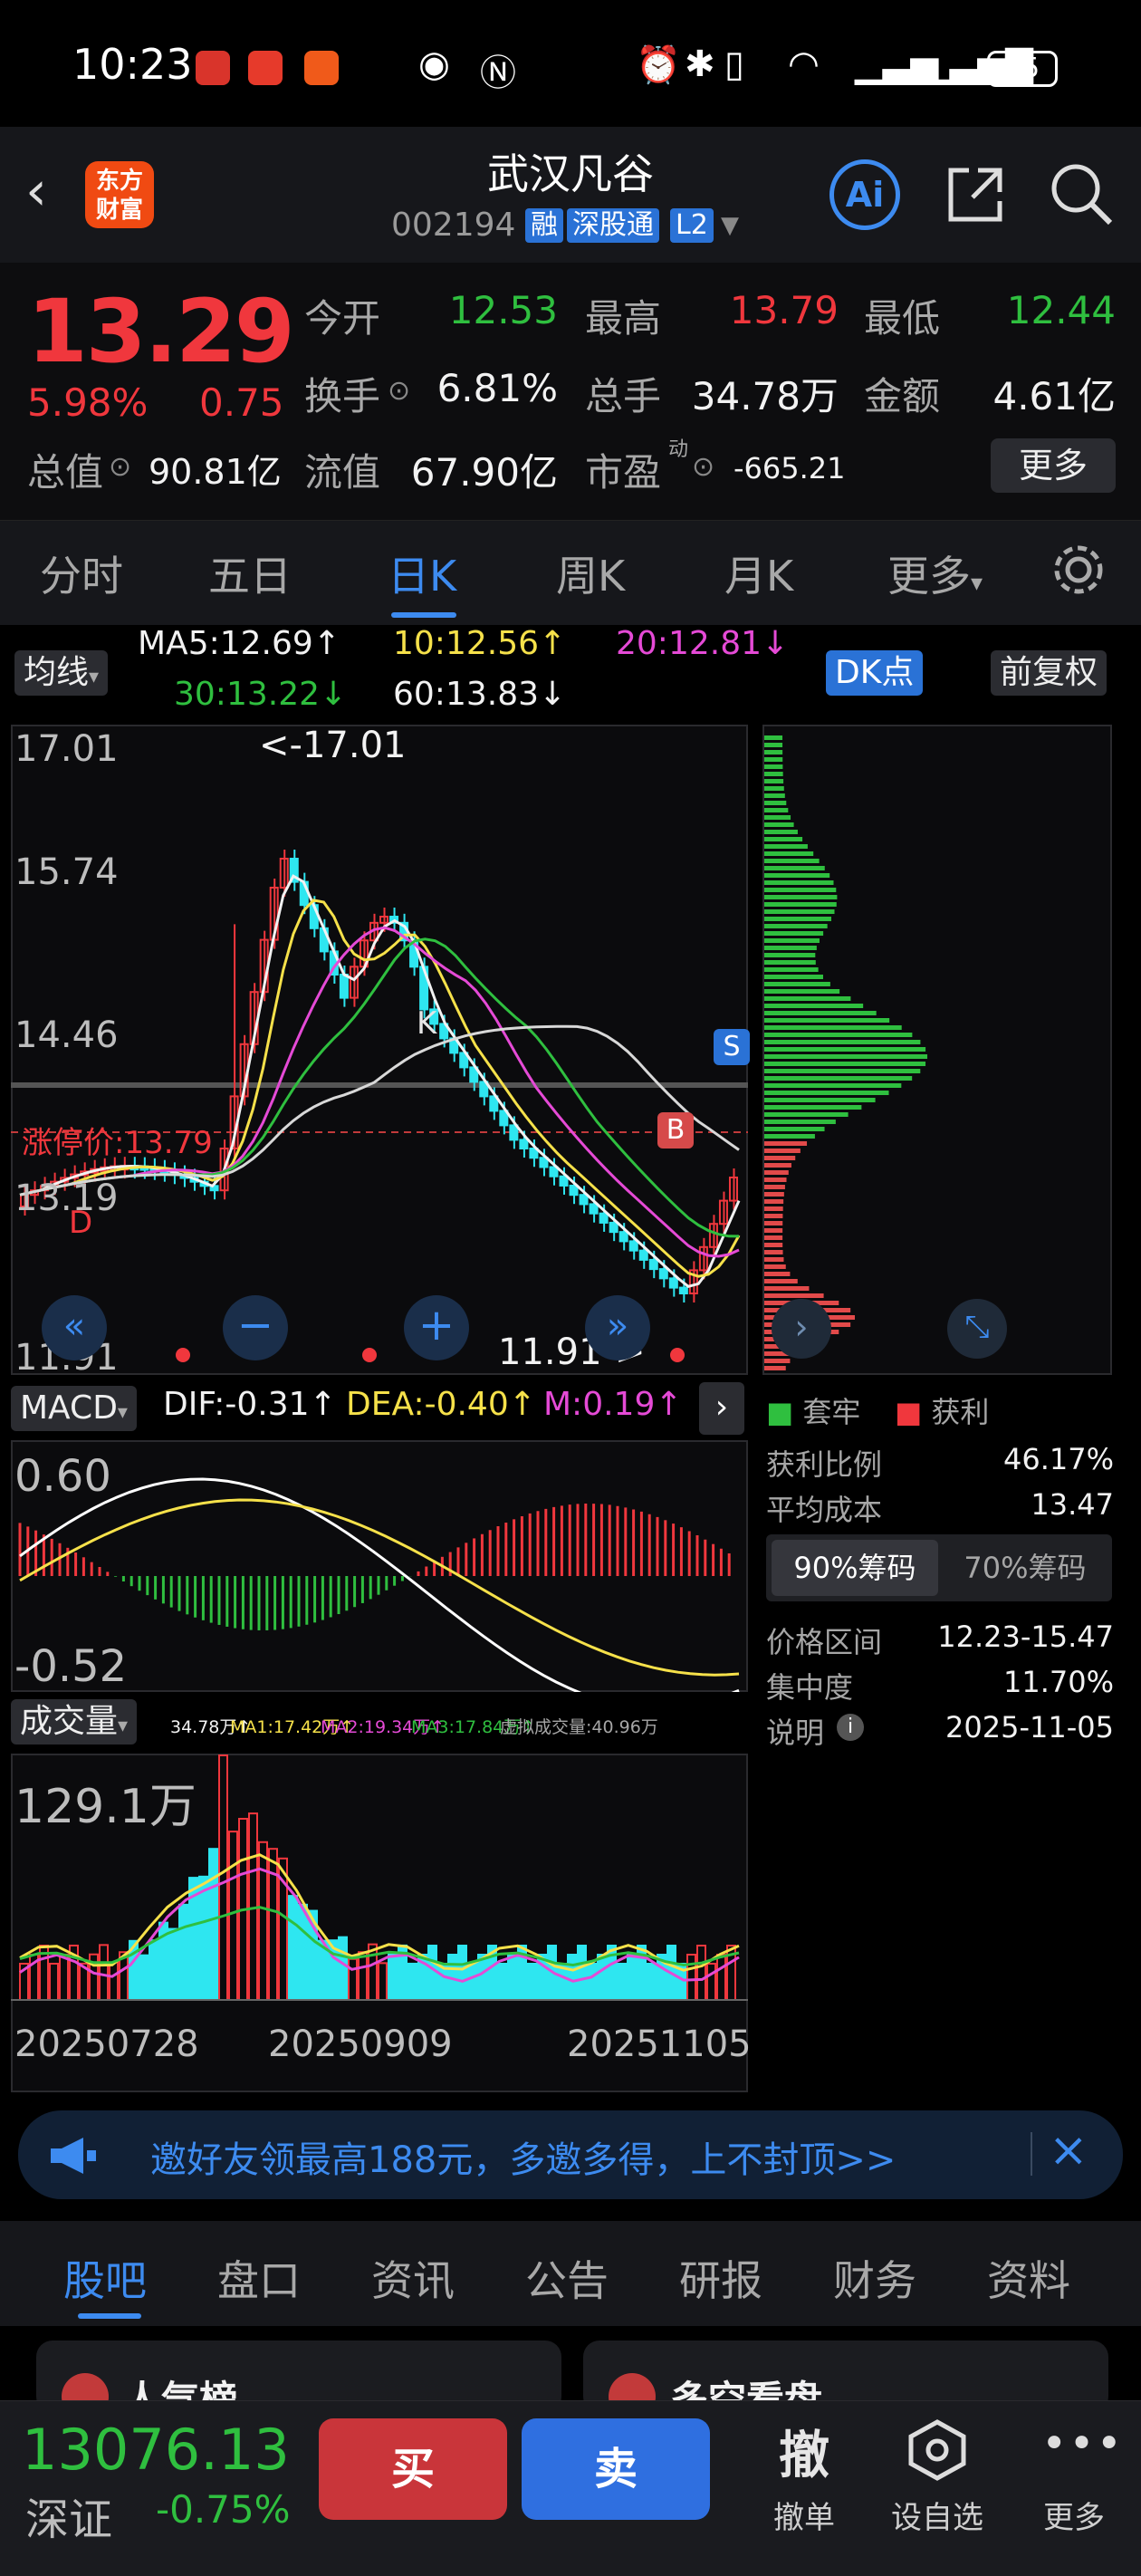 This screenshot has width=1141, height=2576. Describe the element at coordinates (855, 1568) in the screenshot. I see `tab-chip-90: 90%筹码` at that location.